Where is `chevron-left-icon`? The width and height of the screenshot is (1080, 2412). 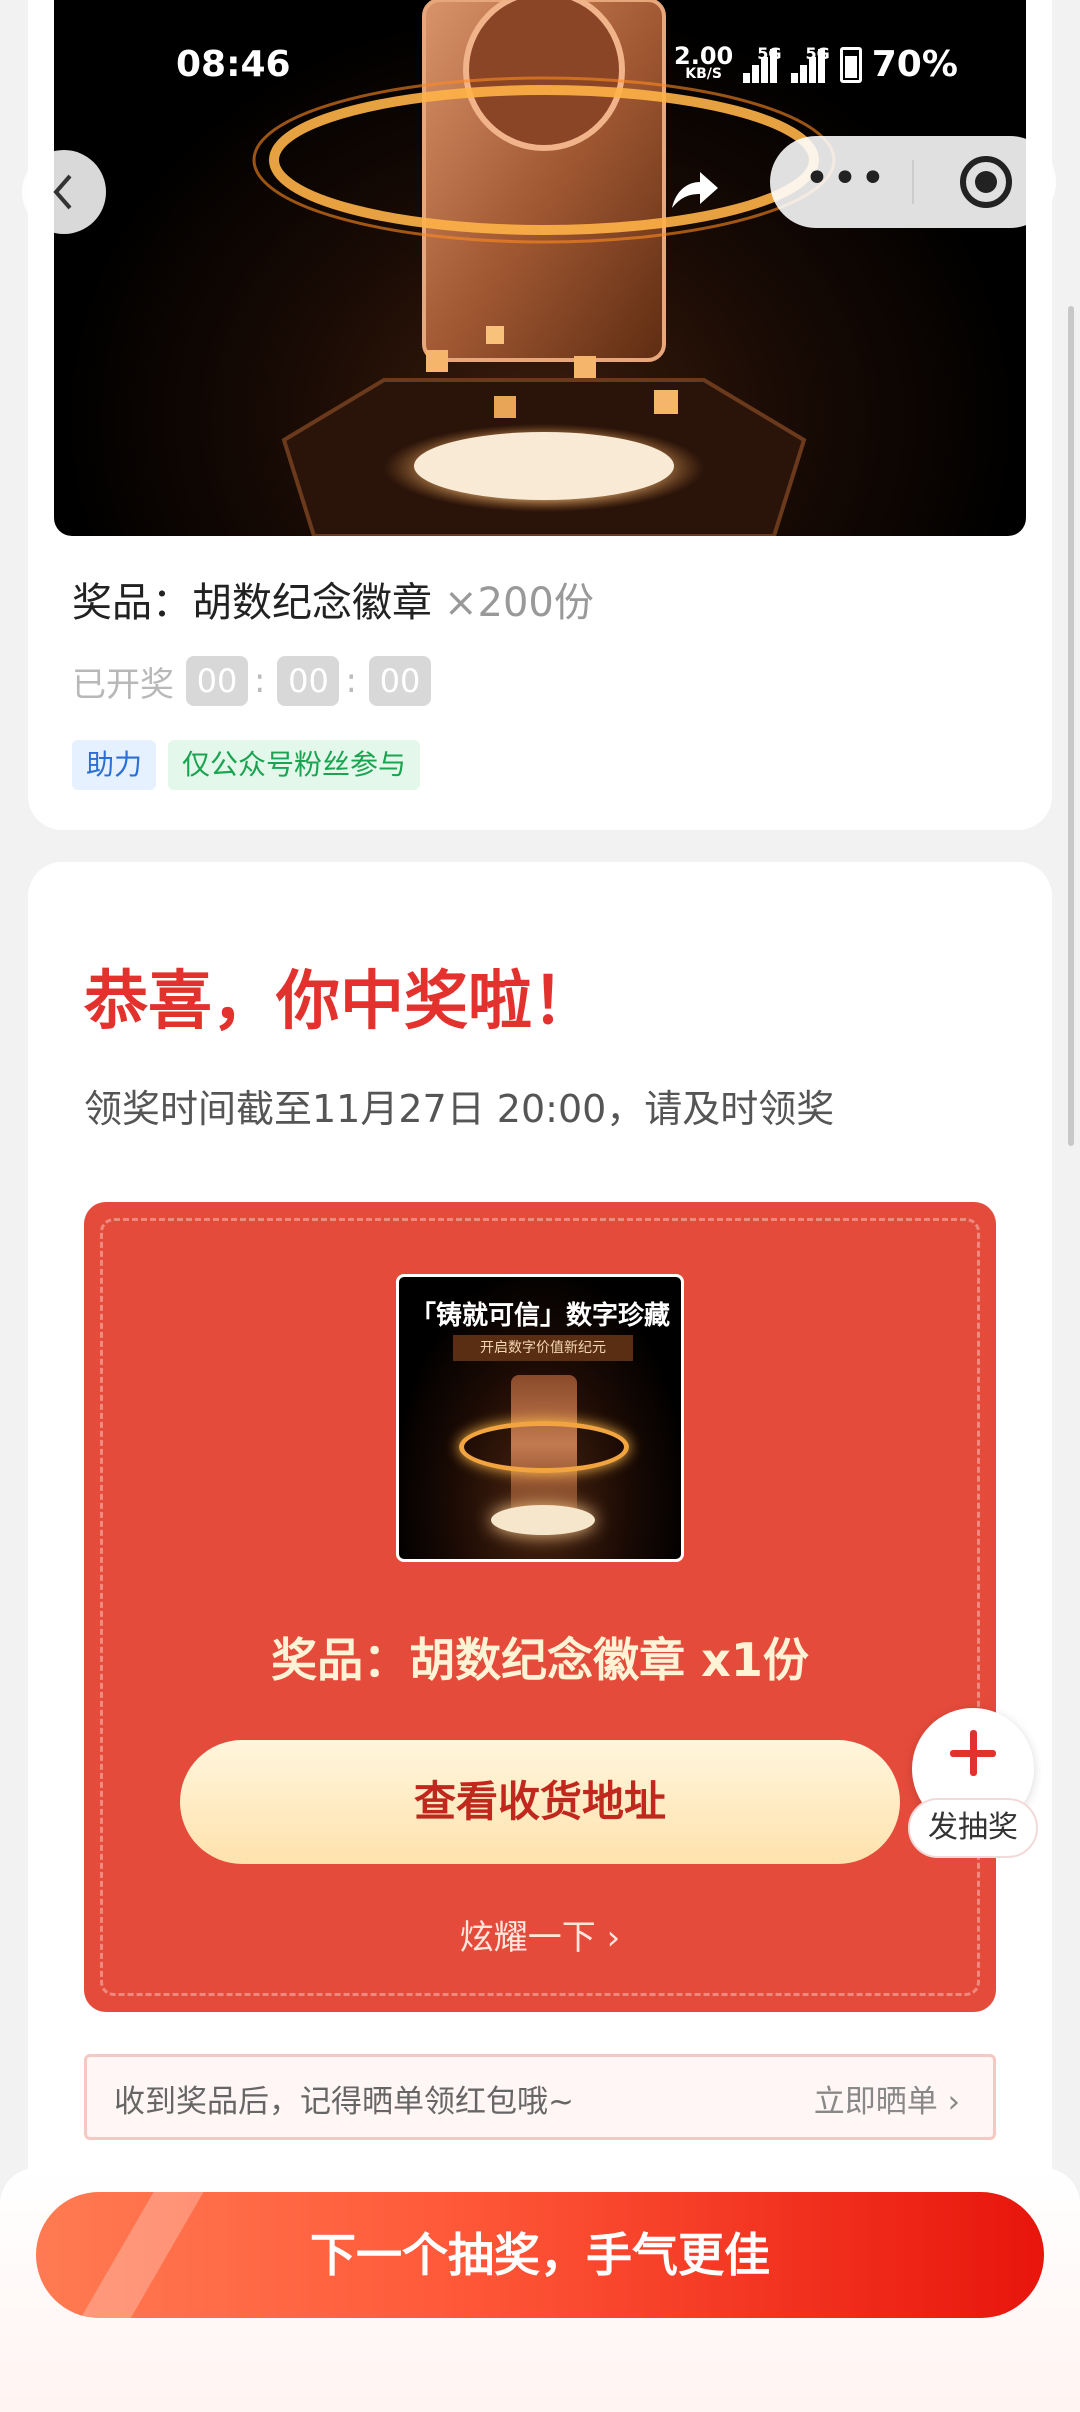
chevron-left-icon is located at coordinates (62, 192).